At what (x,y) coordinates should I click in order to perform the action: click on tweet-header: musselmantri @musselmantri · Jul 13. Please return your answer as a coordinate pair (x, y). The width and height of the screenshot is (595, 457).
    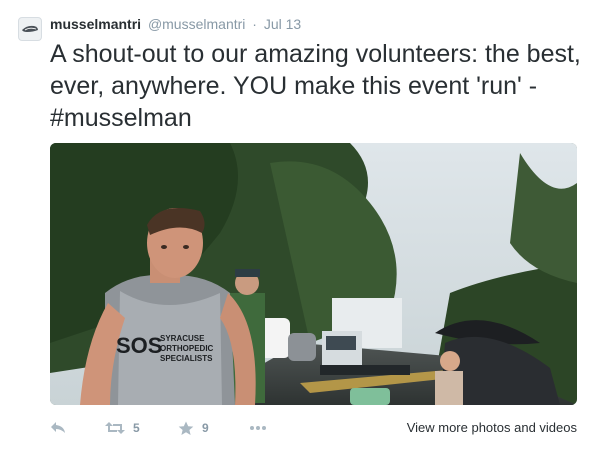
    Looking at the image, I should click on (175, 24).